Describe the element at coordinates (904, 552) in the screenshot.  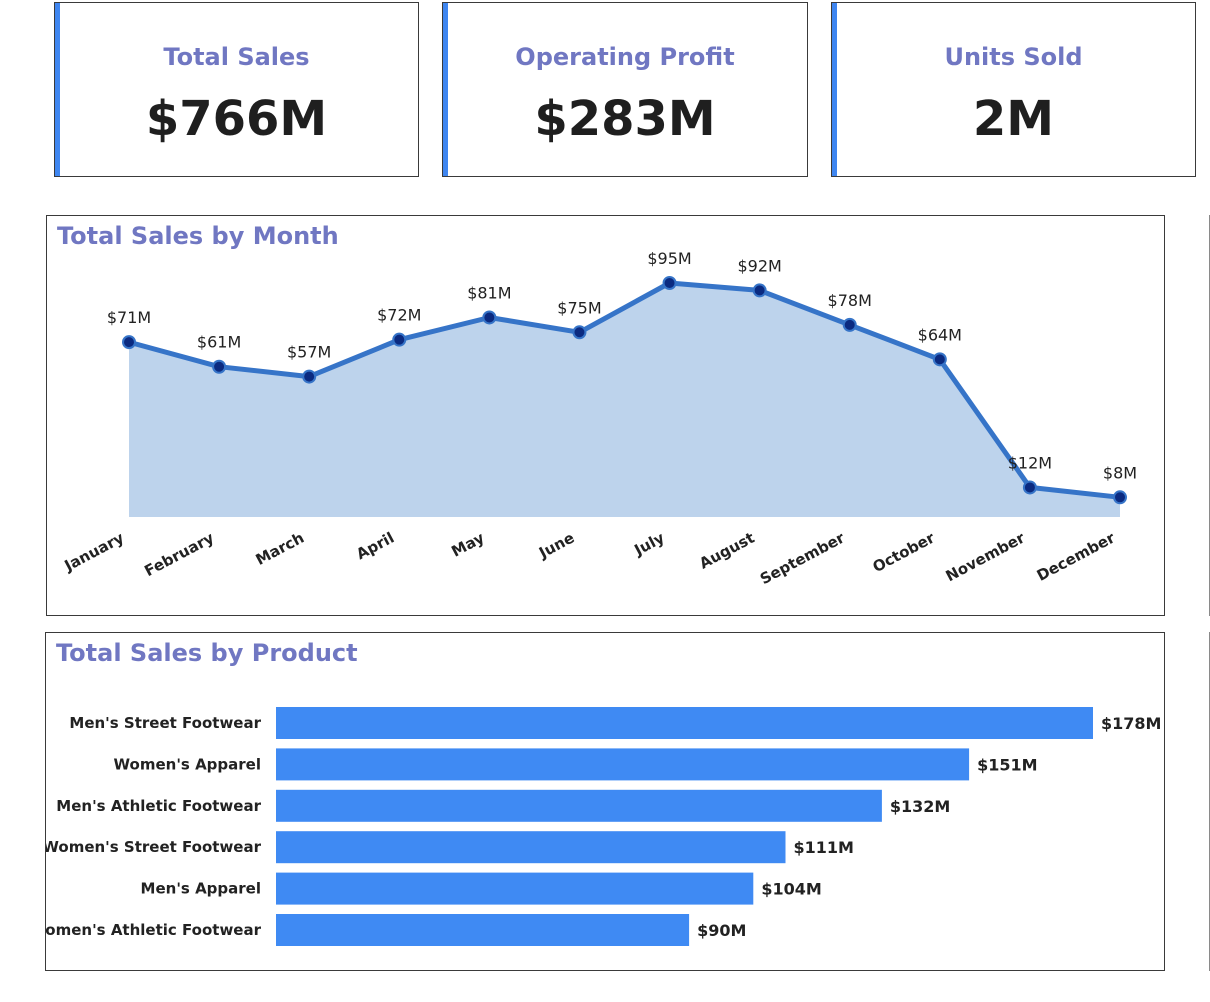
I see `x-tick-label: October` at that location.